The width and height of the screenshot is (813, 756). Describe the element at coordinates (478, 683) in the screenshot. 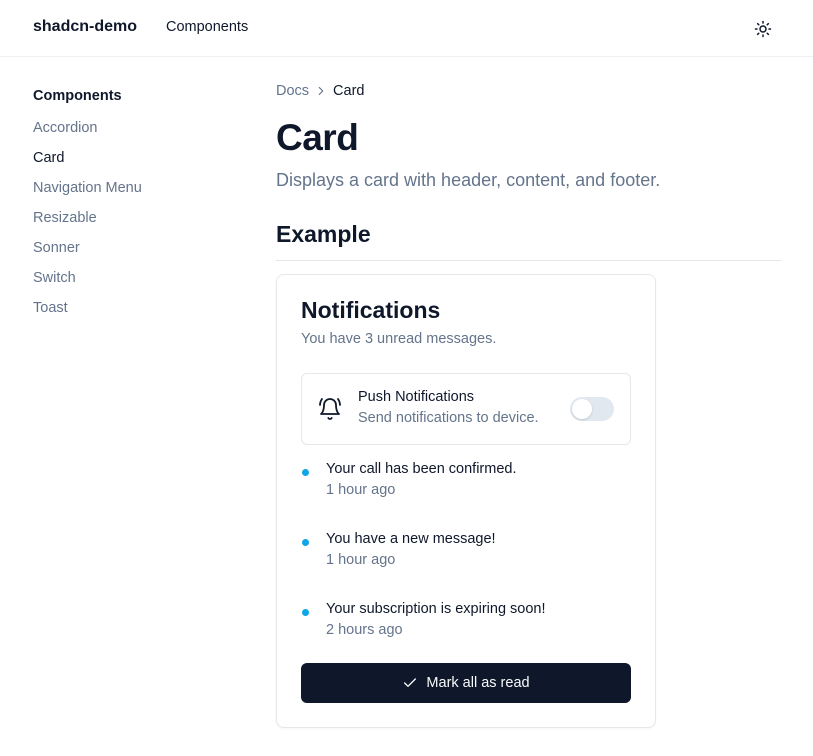

I see `mark-all-read-label: Mark all as read` at that location.